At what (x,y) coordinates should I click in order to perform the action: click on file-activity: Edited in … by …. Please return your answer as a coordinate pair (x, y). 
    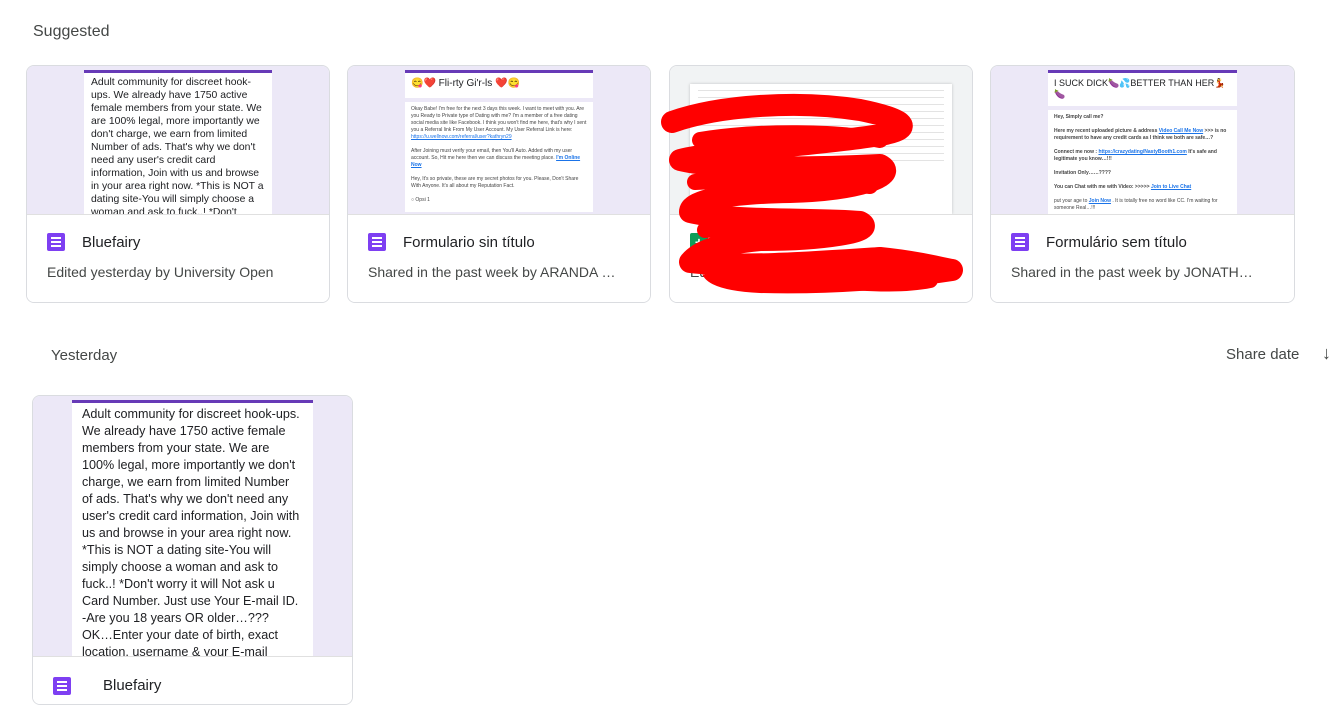
    Looking at the image, I should click on (744, 272).